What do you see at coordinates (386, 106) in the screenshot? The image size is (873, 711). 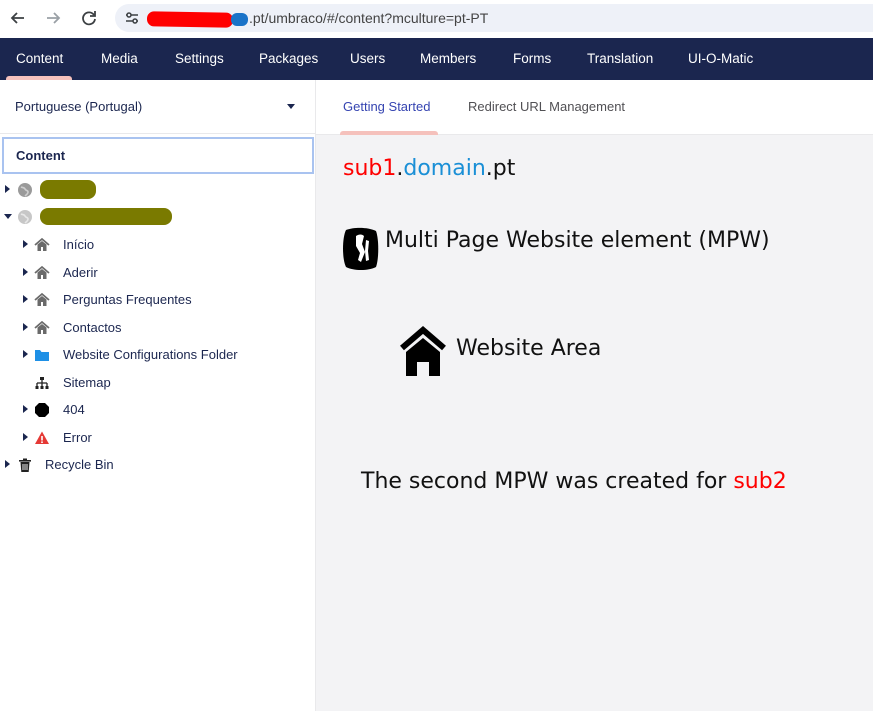 I see `tab-getting-started: Getting Started` at bounding box center [386, 106].